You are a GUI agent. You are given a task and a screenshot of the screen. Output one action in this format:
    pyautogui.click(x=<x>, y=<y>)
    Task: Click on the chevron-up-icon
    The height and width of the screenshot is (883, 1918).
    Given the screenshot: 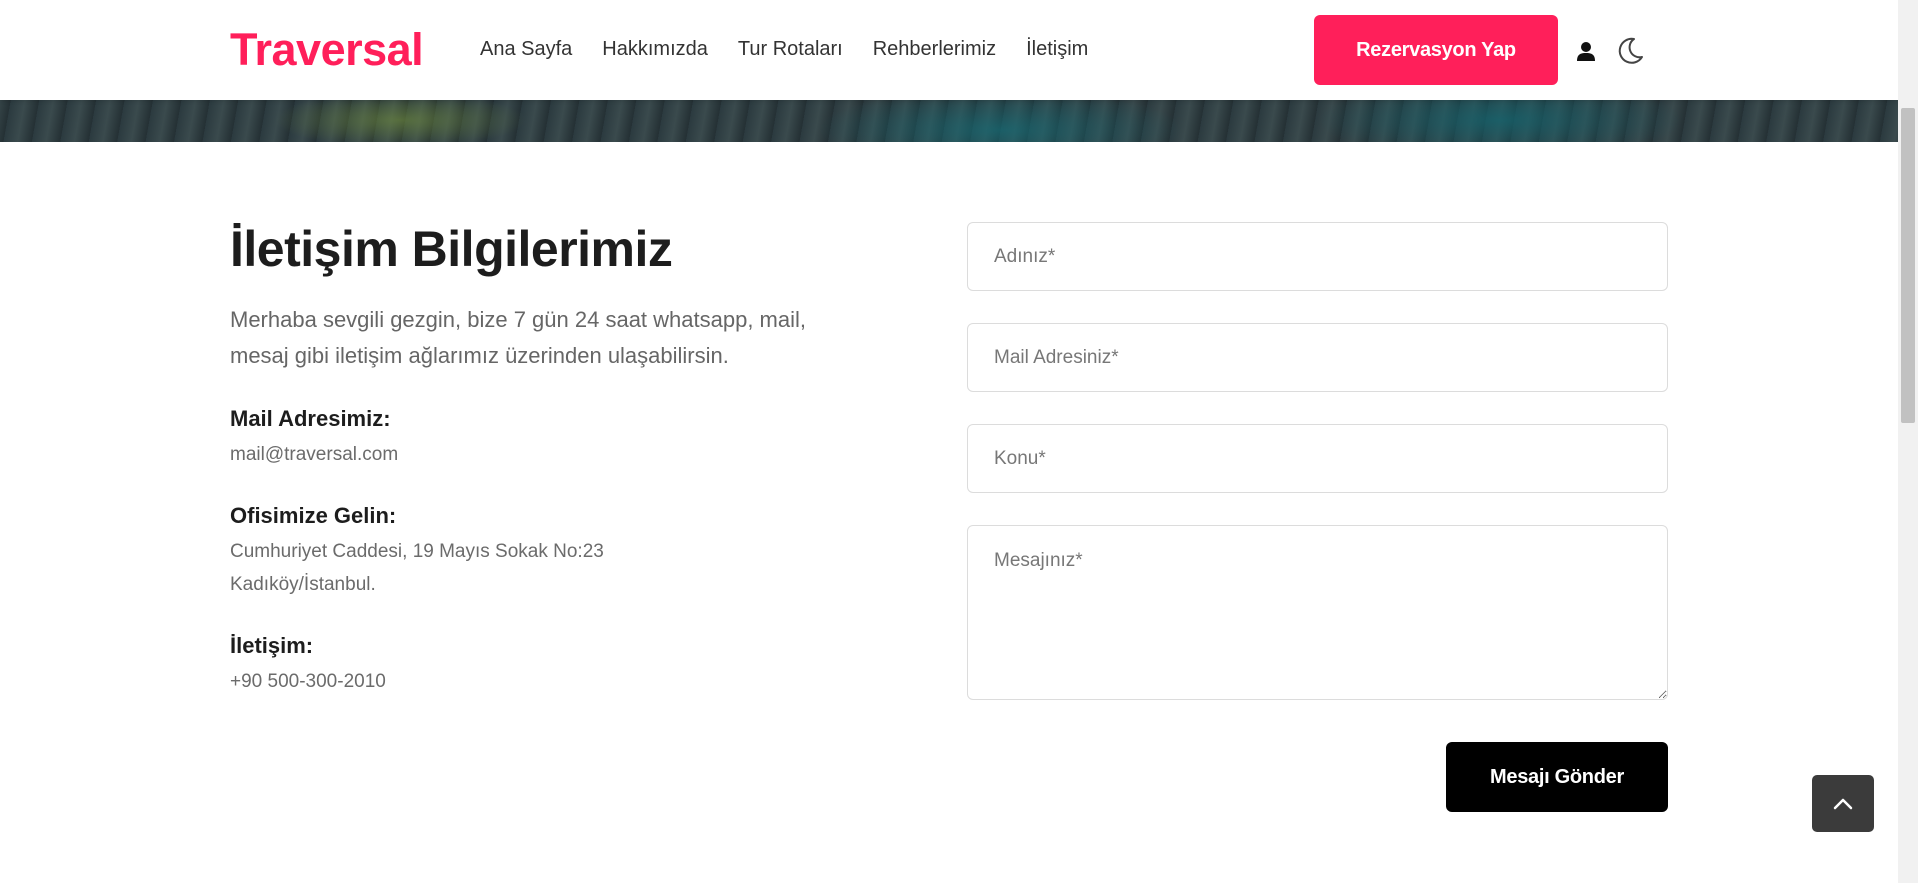 What is the action you would take?
    pyautogui.click(x=1843, y=803)
    